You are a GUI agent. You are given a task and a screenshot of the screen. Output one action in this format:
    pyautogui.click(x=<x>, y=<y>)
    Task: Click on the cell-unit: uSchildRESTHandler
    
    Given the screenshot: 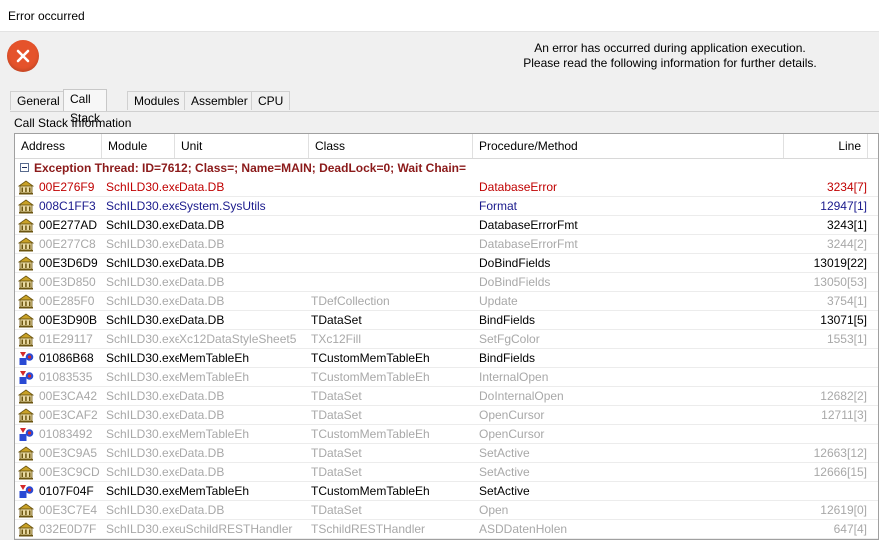 What is the action you would take?
    pyautogui.click(x=236, y=529)
    